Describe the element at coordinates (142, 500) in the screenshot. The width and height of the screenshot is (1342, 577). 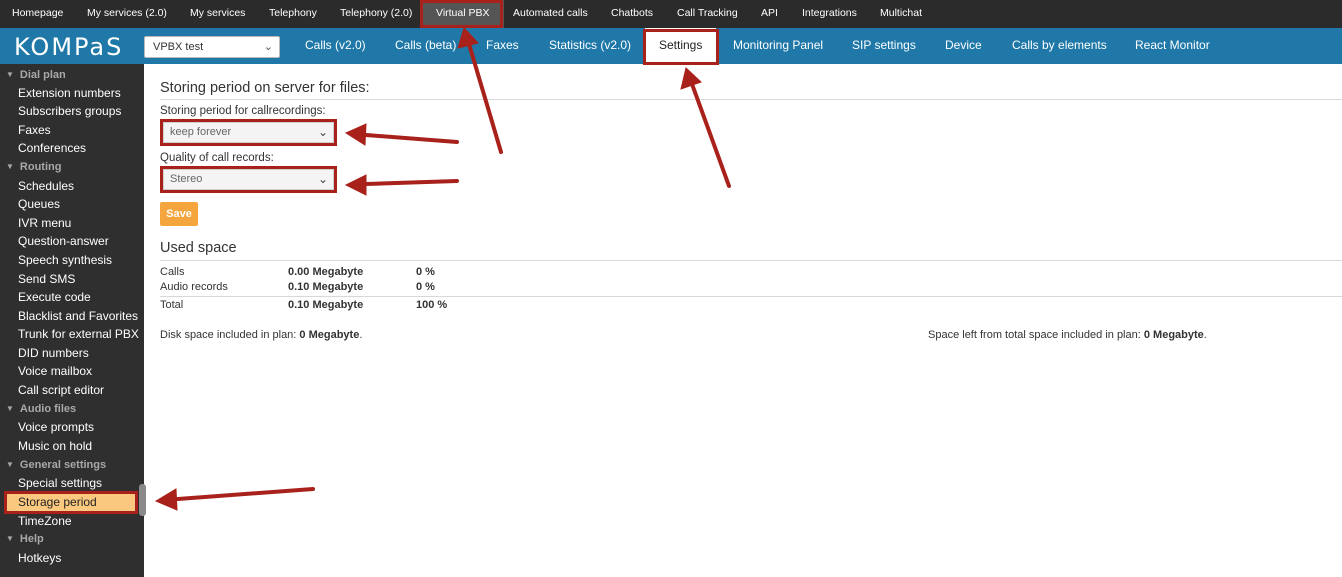
I see `sidebar-scrollbar` at that location.